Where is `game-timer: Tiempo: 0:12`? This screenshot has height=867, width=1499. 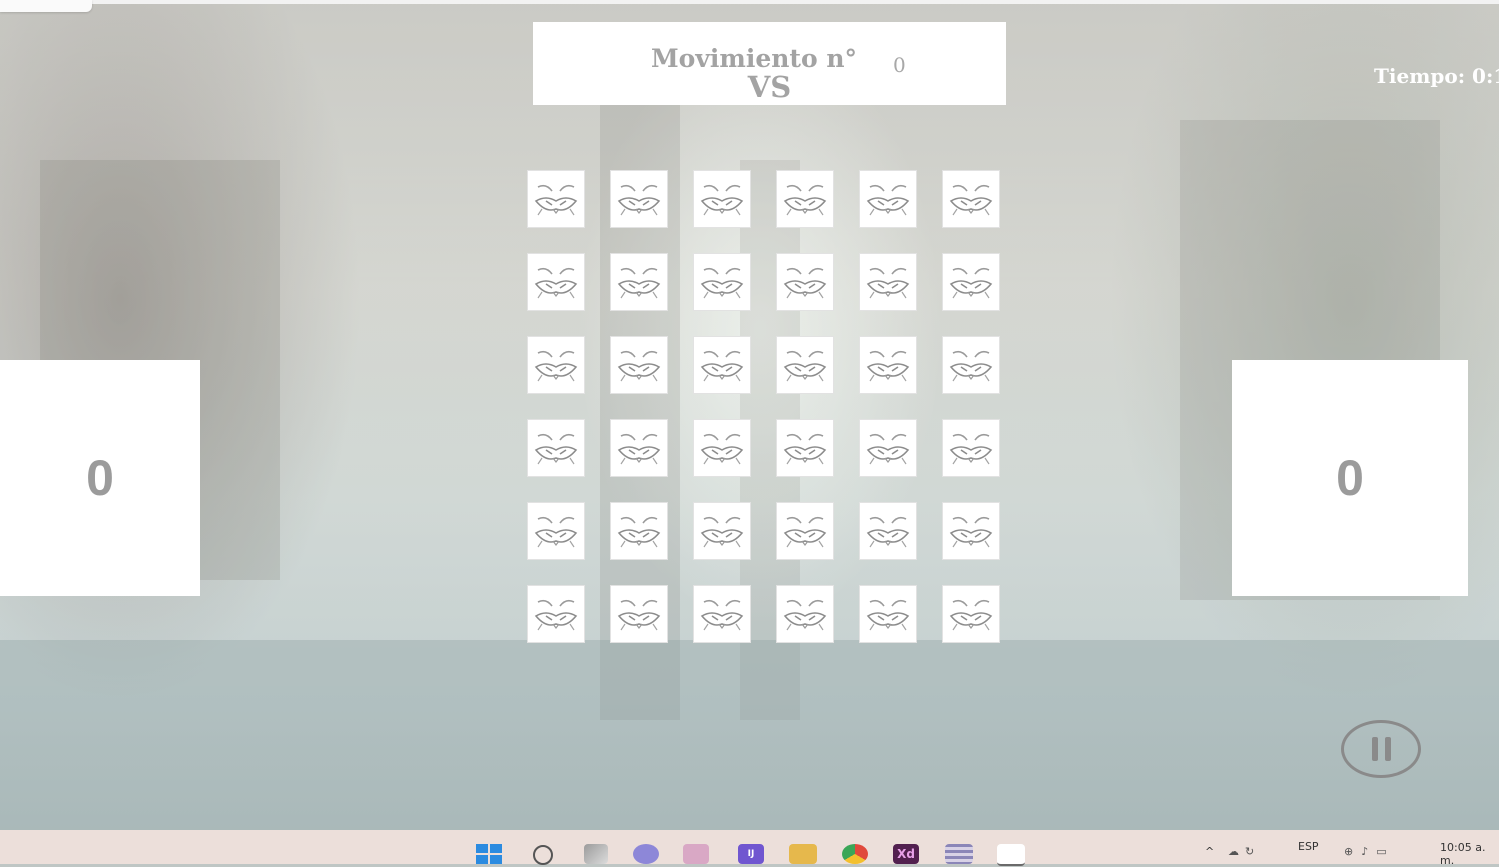
game-timer: Tiempo: 0:12 is located at coordinates (1436, 76).